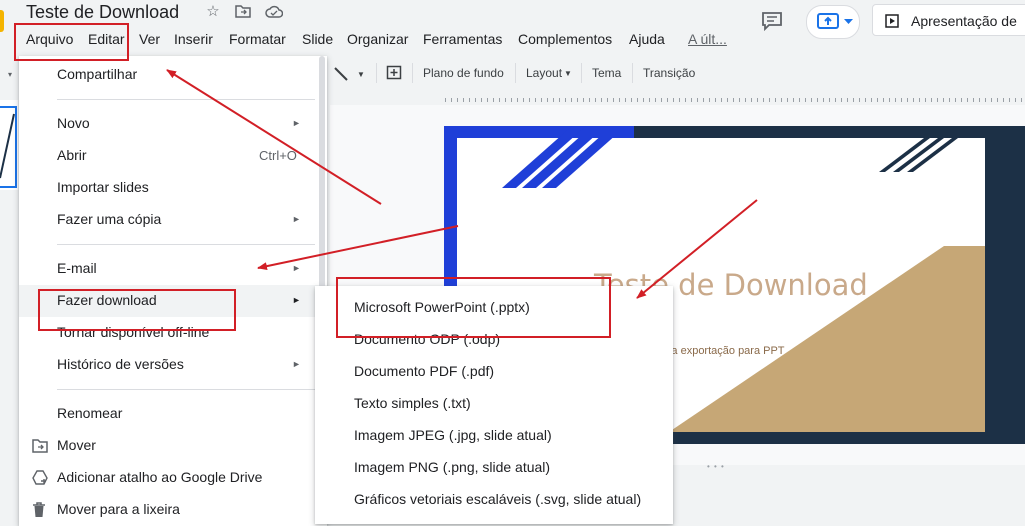  I want to click on menu-item-move: Mover, so click(76, 445).